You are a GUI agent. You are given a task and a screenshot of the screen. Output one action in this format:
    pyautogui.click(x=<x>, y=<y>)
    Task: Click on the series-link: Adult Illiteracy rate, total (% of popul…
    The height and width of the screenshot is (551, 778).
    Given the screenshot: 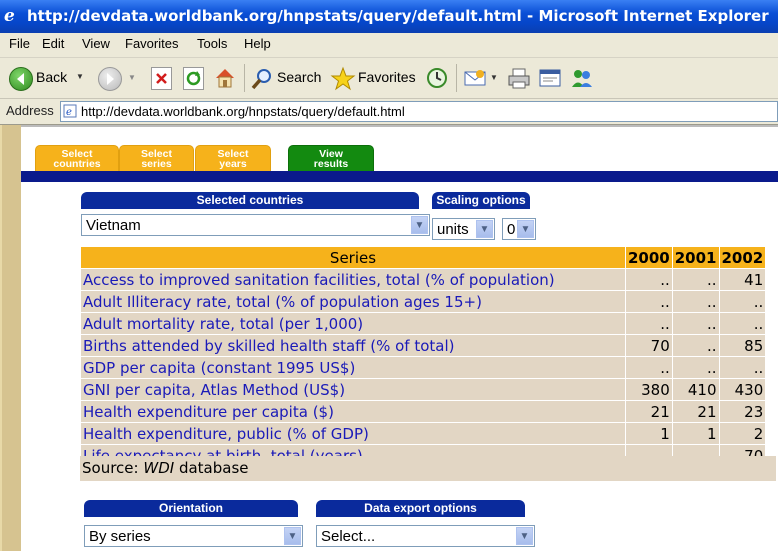 What is the action you would take?
    pyautogui.click(x=353, y=301)
    